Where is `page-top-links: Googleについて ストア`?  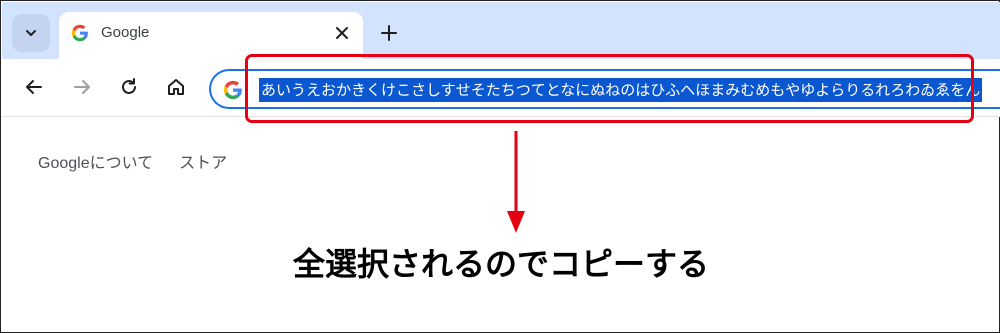
page-top-links: Googleについて ストア is located at coordinates (132, 161).